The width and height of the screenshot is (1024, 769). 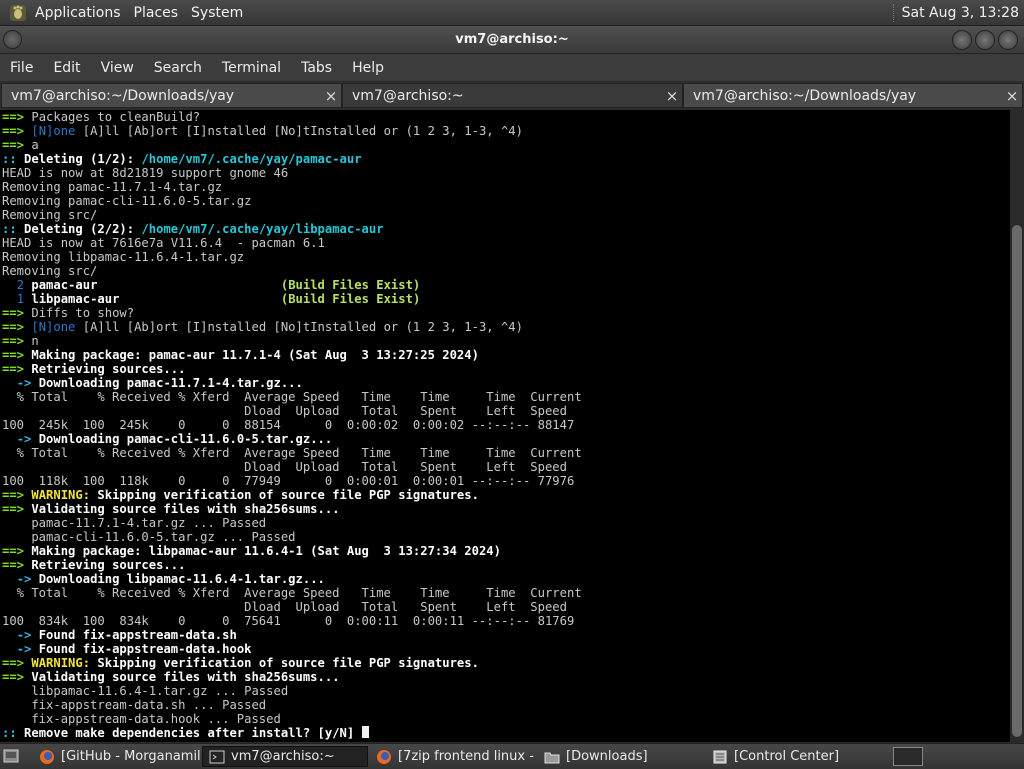 What do you see at coordinates (251, 68) in the screenshot?
I see `menu-terminal: Terminal` at bounding box center [251, 68].